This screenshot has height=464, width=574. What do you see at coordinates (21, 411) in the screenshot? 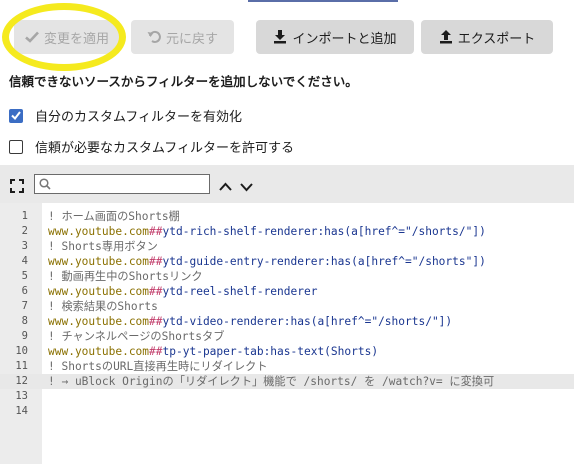
I see `line-number: 14` at bounding box center [21, 411].